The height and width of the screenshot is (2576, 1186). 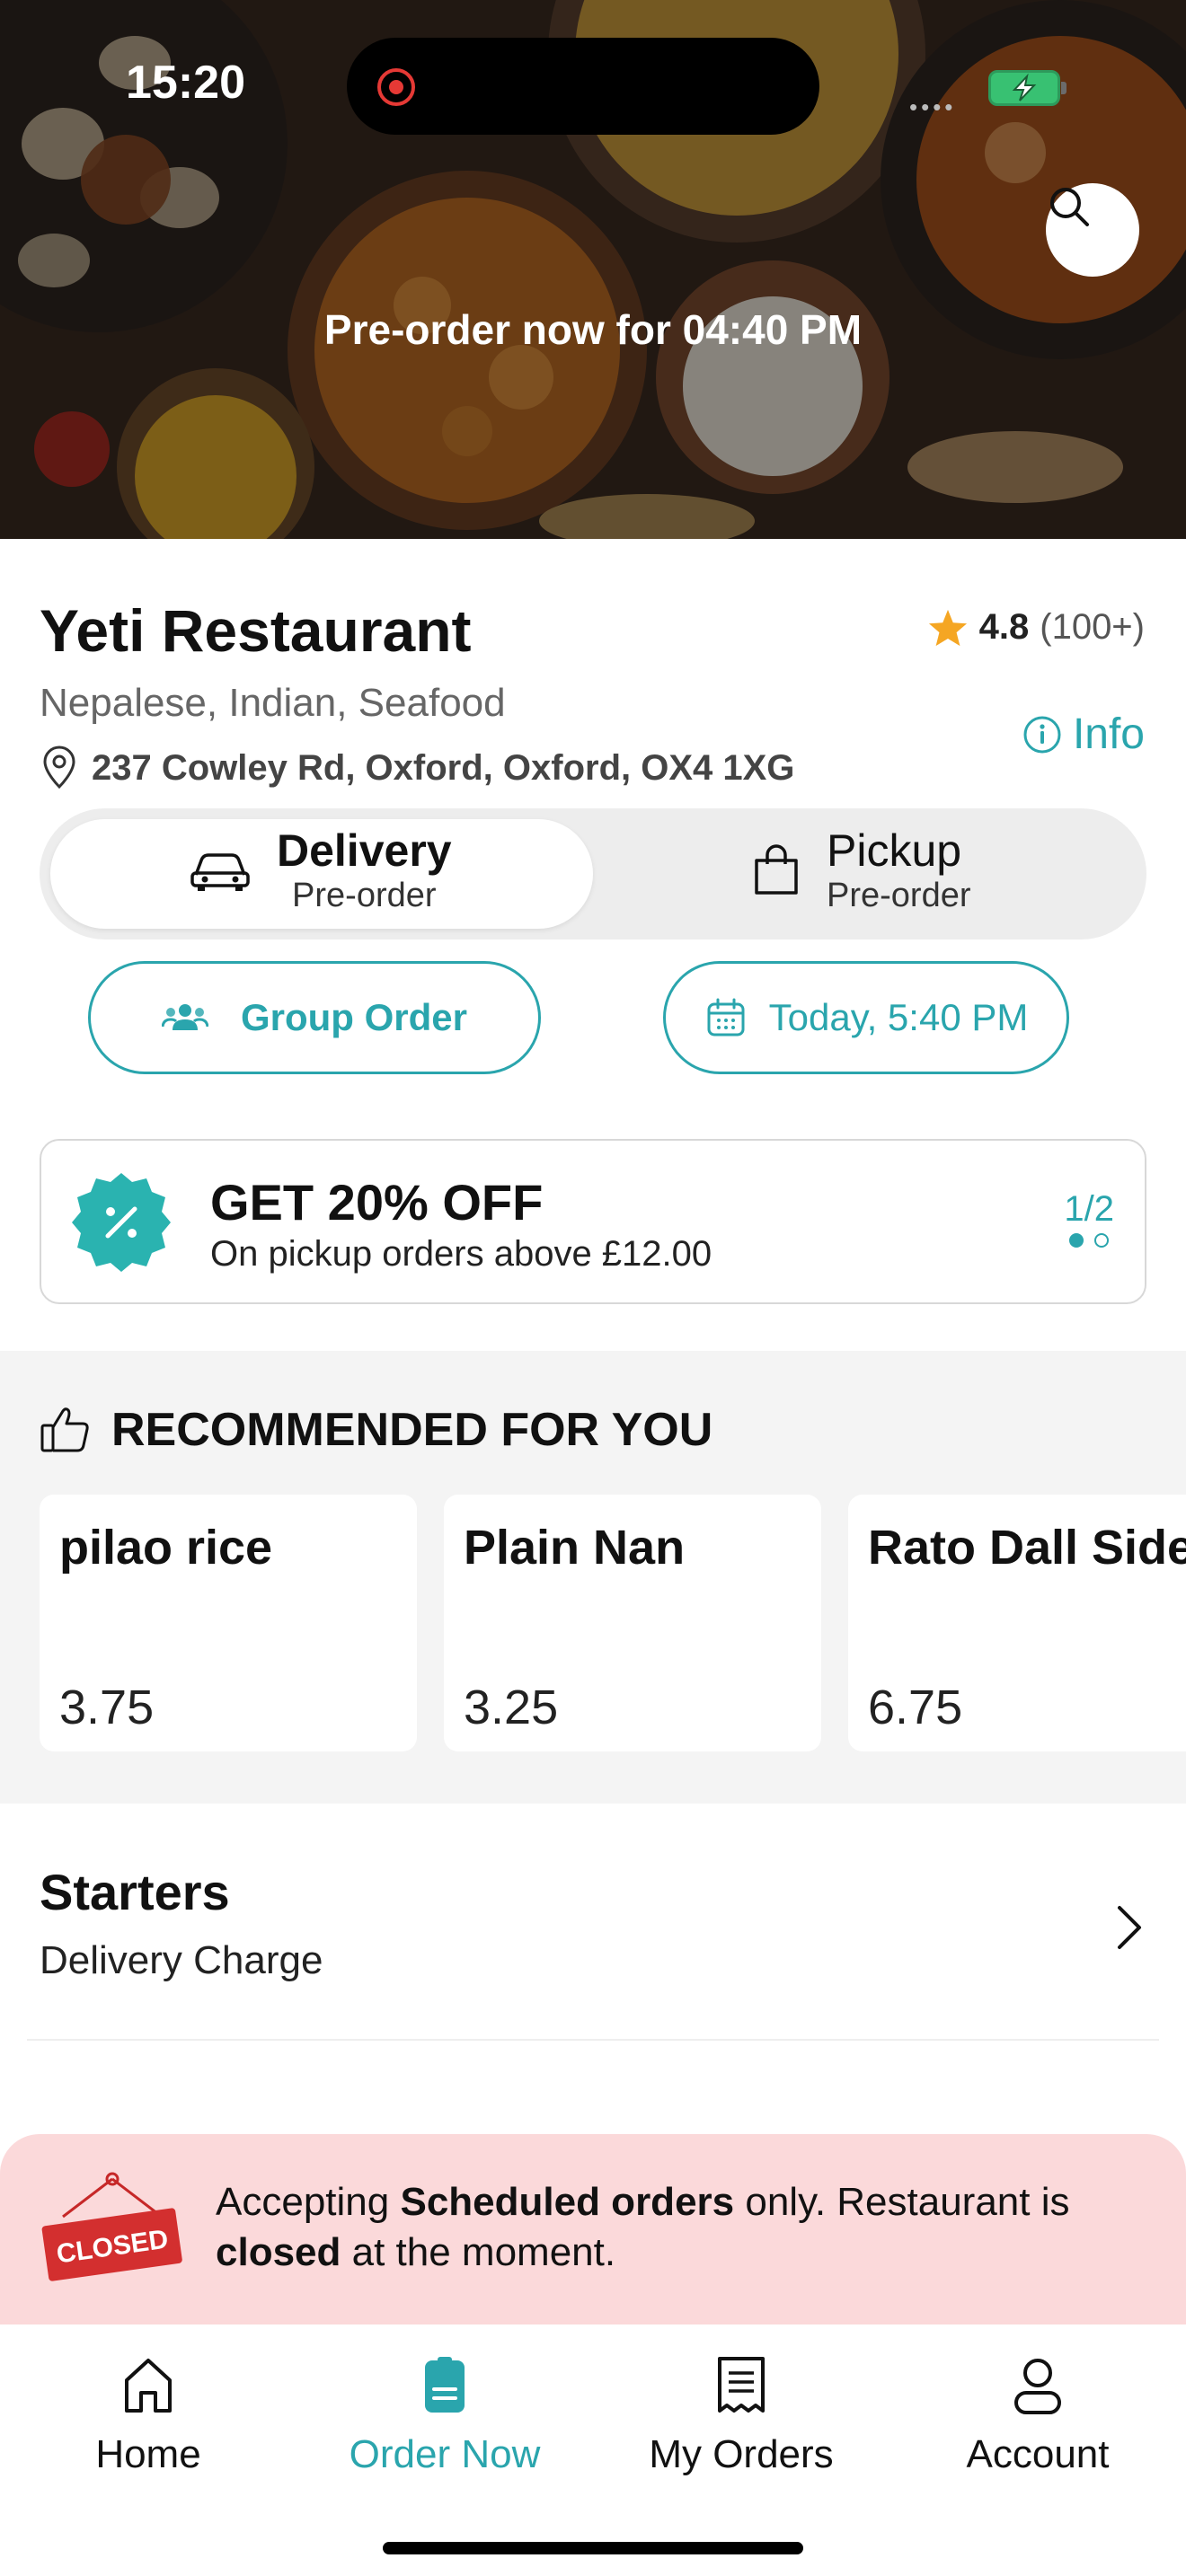 I want to click on promo-dot, so click(x=1102, y=1240).